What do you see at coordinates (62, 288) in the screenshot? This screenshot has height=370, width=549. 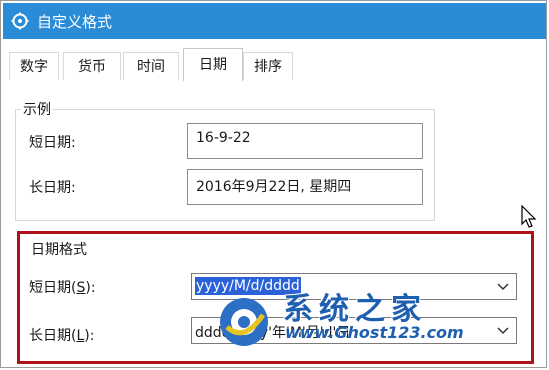 I see `short-date-label: 短日期(S):` at bounding box center [62, 288].